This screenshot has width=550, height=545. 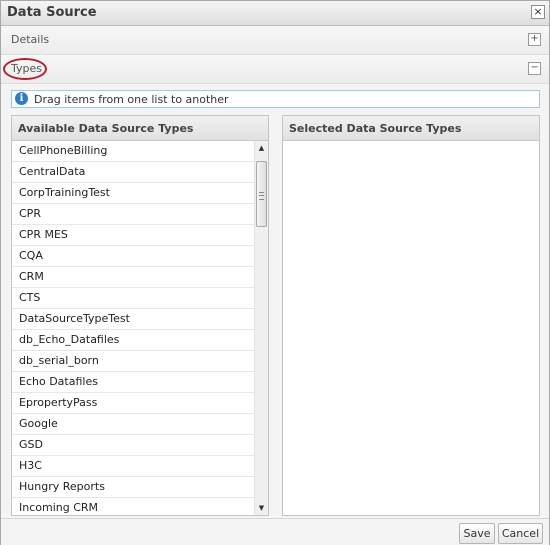 I want to click on scroll-up-arrow-icon: ▲, so click(x=261, y=148).